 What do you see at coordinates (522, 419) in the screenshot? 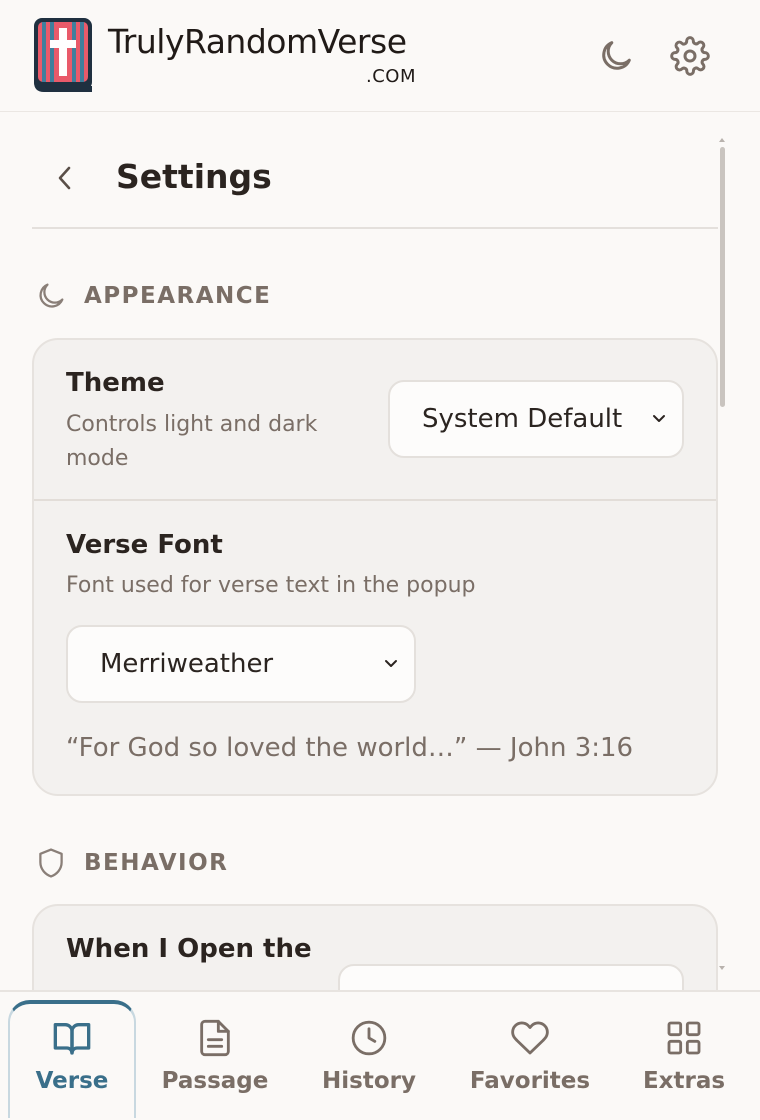
I see `theme-select-value: System Default` at bounding box center [522, 419].